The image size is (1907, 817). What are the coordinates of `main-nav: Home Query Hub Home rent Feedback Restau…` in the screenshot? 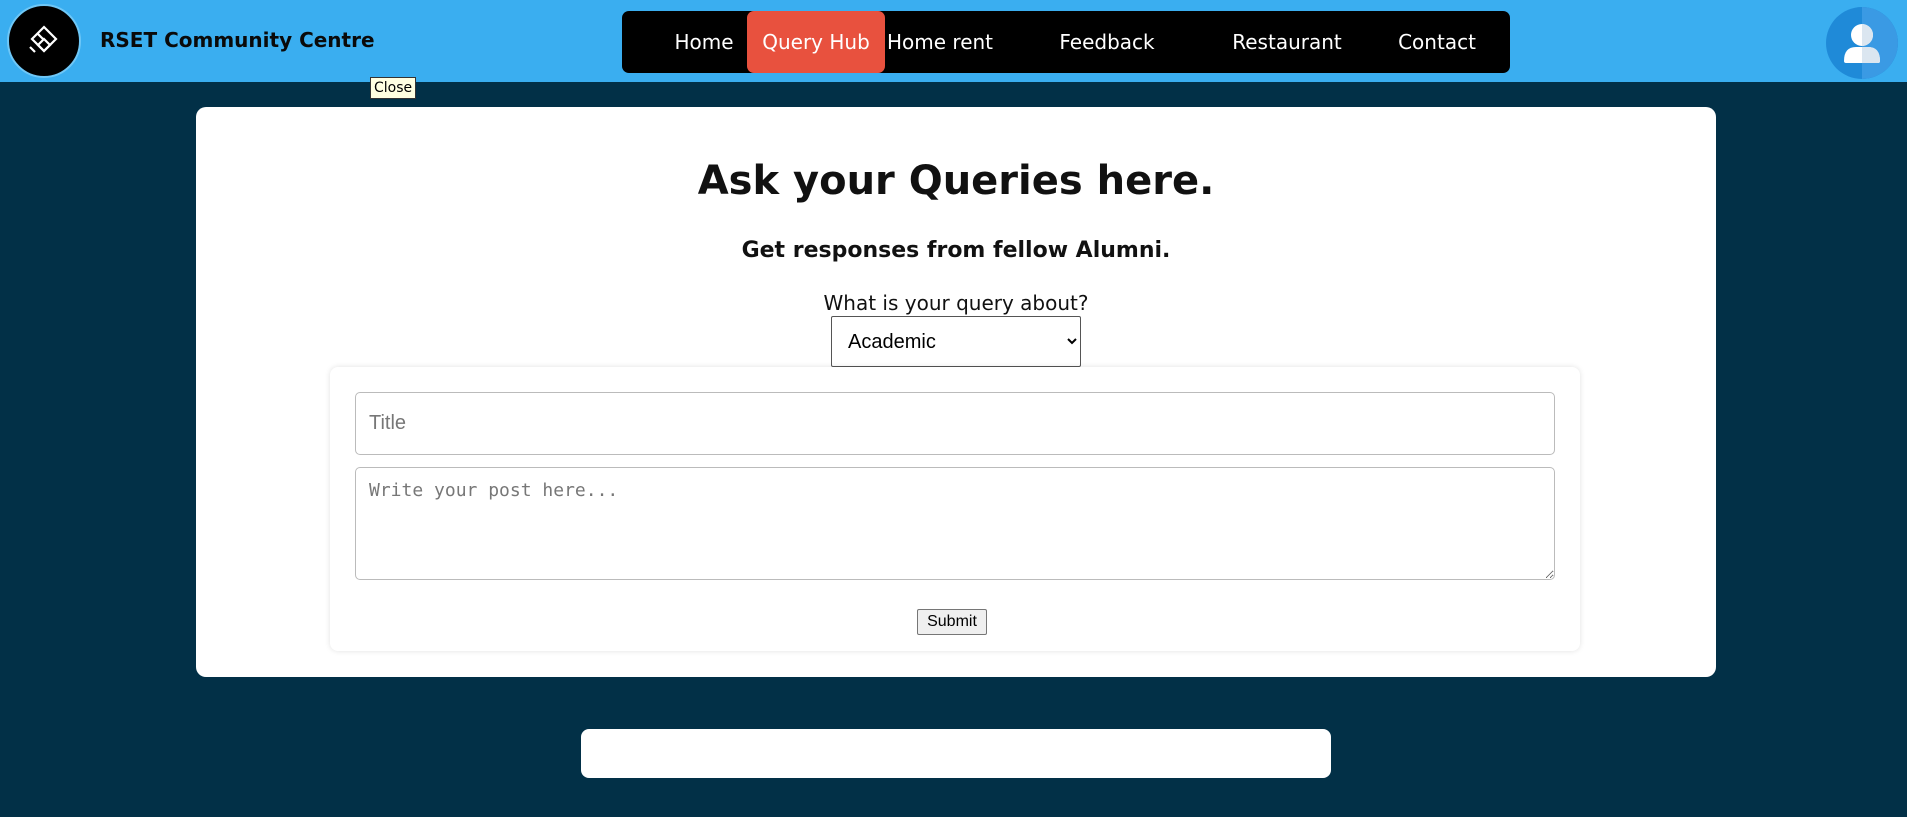 It's located at (1066, 42).